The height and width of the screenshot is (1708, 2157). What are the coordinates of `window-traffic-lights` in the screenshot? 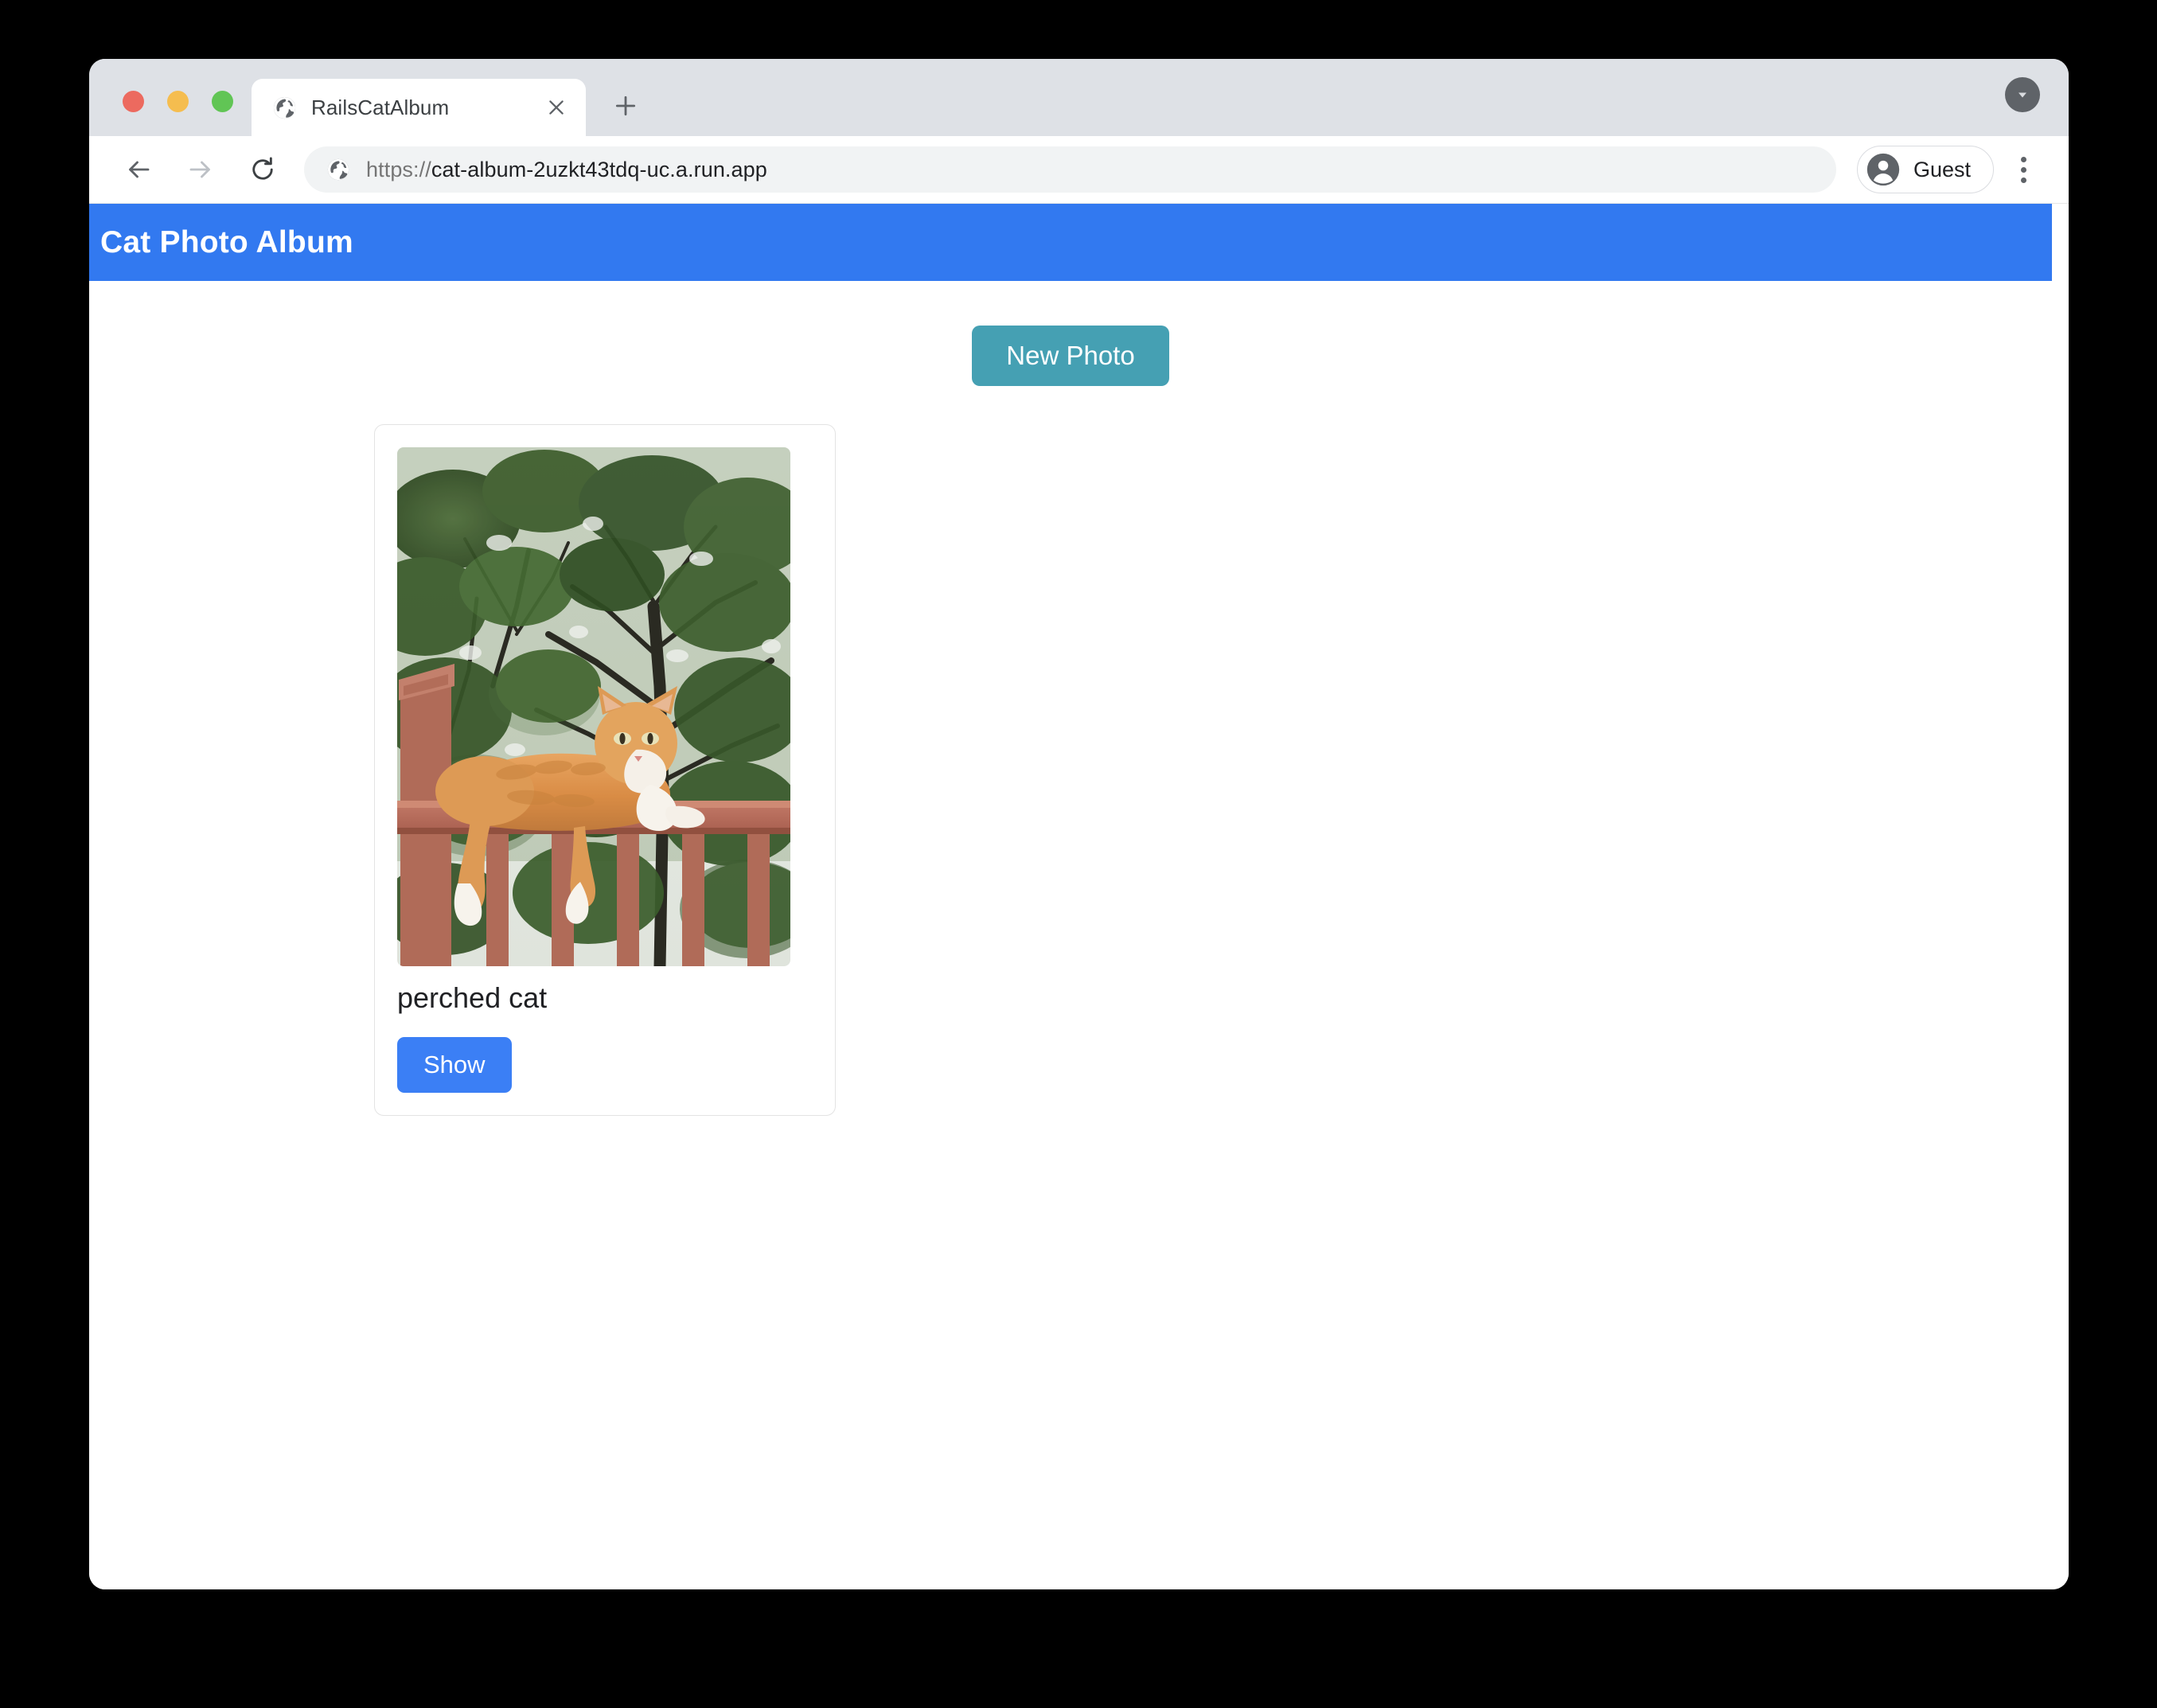 It's located at (161, 114).